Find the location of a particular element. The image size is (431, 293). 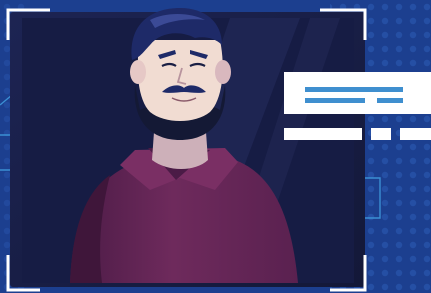

card-body is located at coordinates (357, 93).